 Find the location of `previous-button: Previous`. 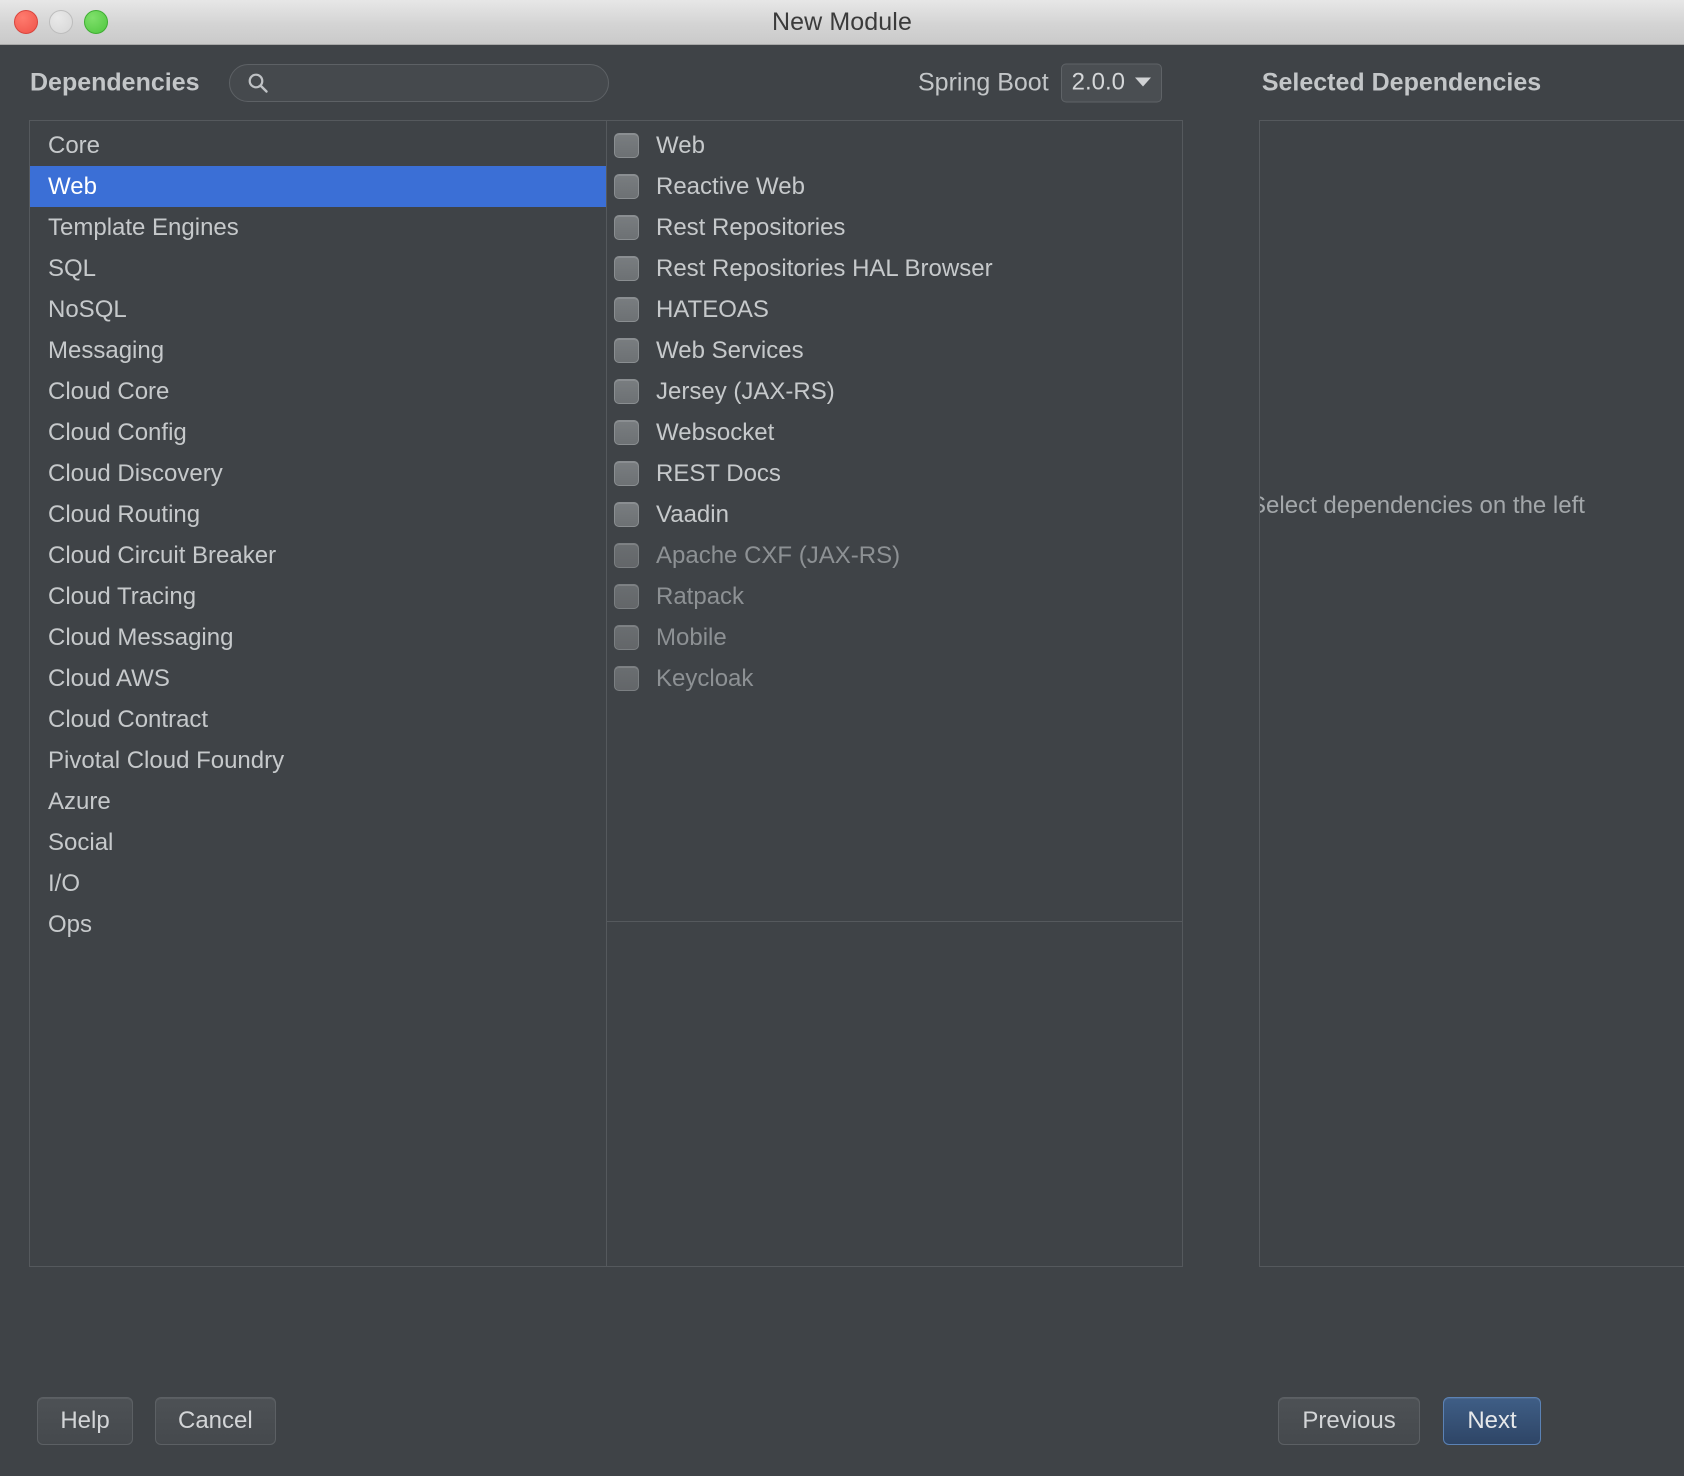

previous-button: Previous is located at coordinates (1349, 1421).